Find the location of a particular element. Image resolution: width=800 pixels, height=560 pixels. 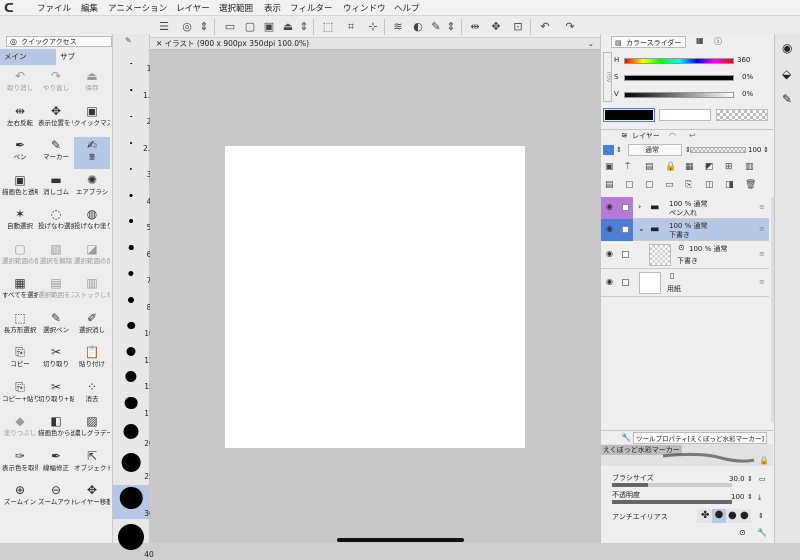

quick-access-button: ⊕ ズームイン is located at coordinates (20, 498).